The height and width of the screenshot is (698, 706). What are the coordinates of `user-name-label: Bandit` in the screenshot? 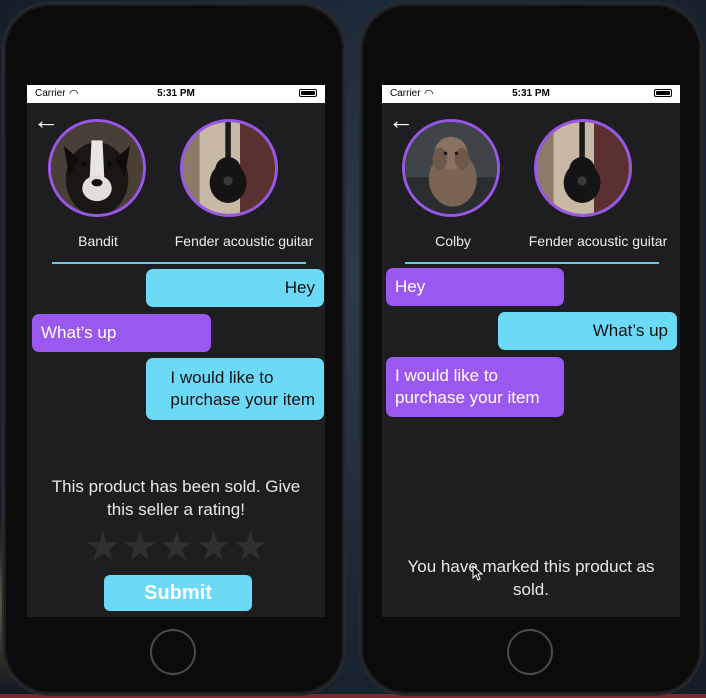 It's located at (98, 241).